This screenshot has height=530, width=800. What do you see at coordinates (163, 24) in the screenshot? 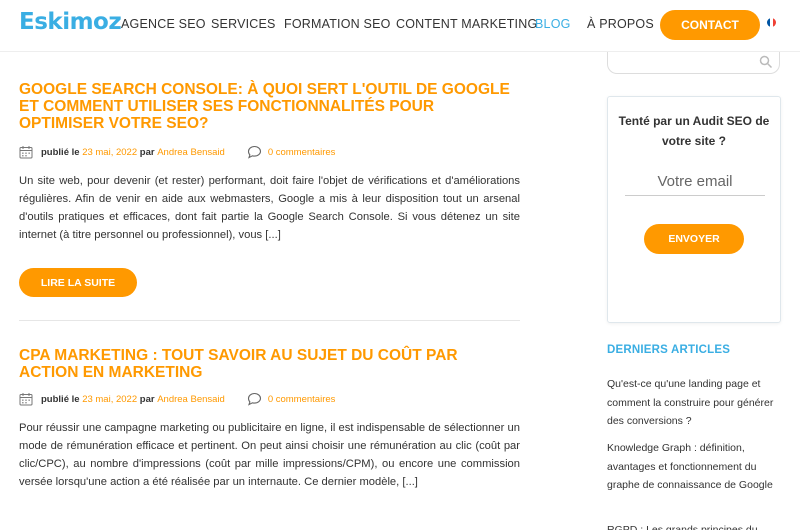
I see `nav-agence-seo: AGENCE SEO` at bounding box center [163, 24].